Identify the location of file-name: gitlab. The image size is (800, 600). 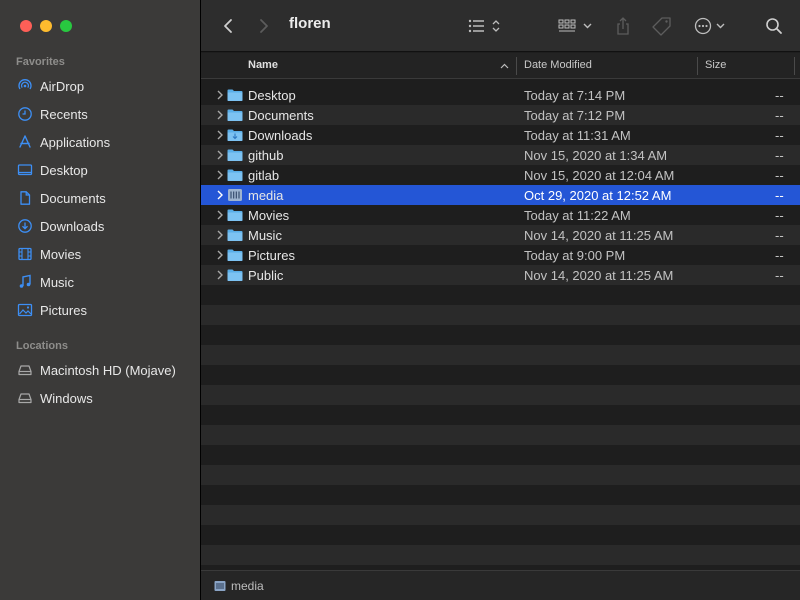
(264, 175).